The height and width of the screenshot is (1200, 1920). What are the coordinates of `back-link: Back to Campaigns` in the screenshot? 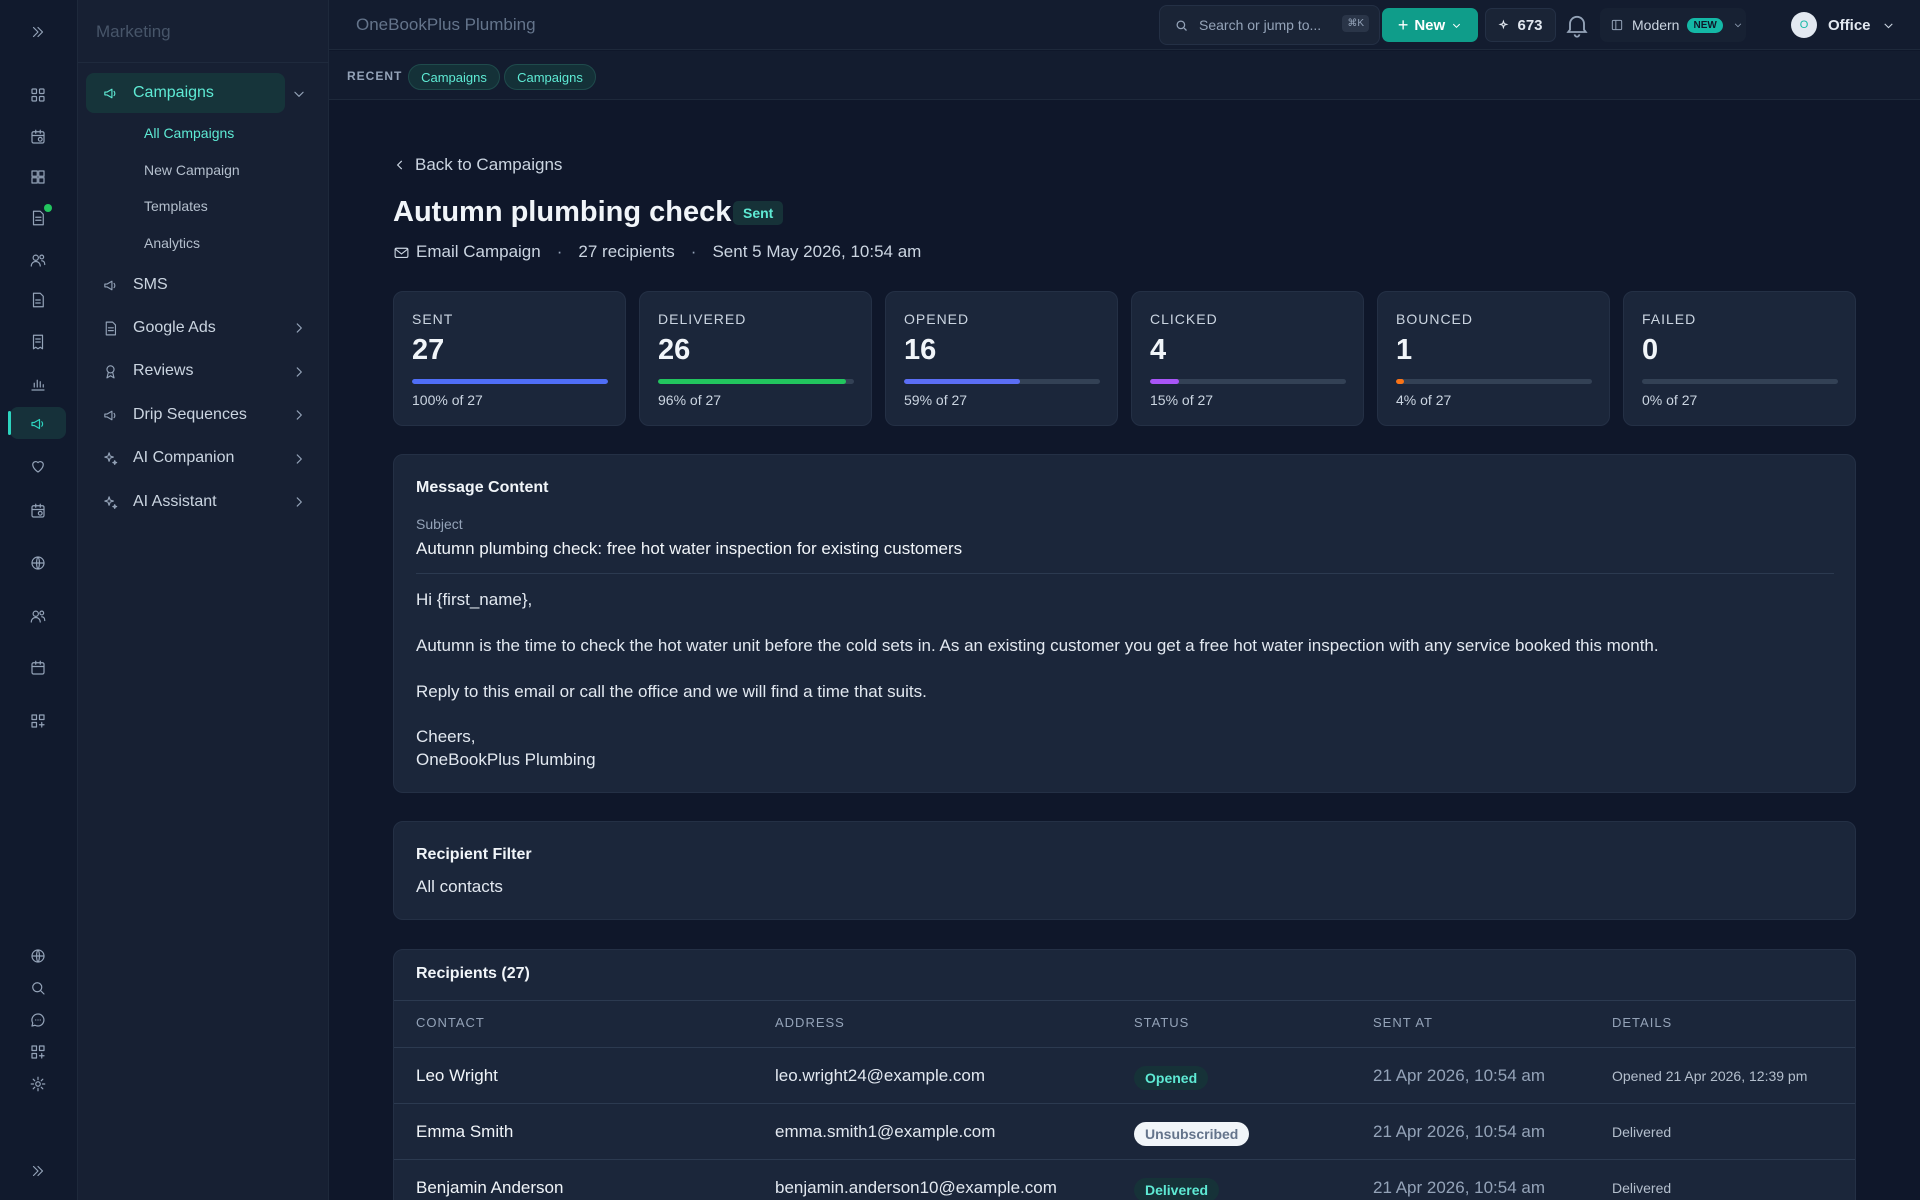 It's located at (477, 165).